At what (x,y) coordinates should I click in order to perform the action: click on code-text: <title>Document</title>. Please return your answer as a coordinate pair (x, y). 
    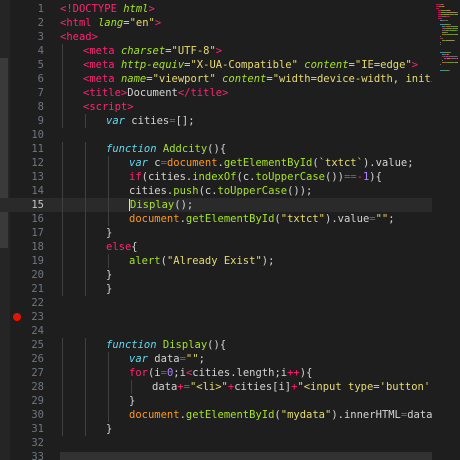
    Looking at the image, I should click on (155, 93).